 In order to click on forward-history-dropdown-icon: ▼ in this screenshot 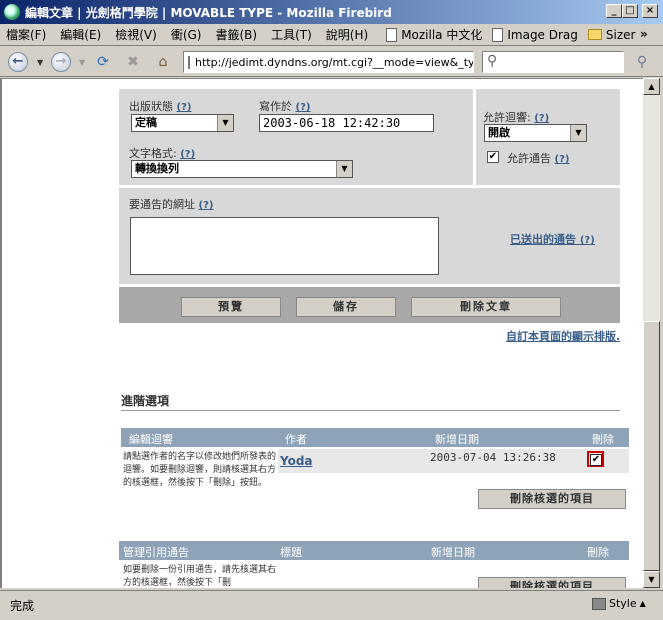, I will do `click(82, 62)`.